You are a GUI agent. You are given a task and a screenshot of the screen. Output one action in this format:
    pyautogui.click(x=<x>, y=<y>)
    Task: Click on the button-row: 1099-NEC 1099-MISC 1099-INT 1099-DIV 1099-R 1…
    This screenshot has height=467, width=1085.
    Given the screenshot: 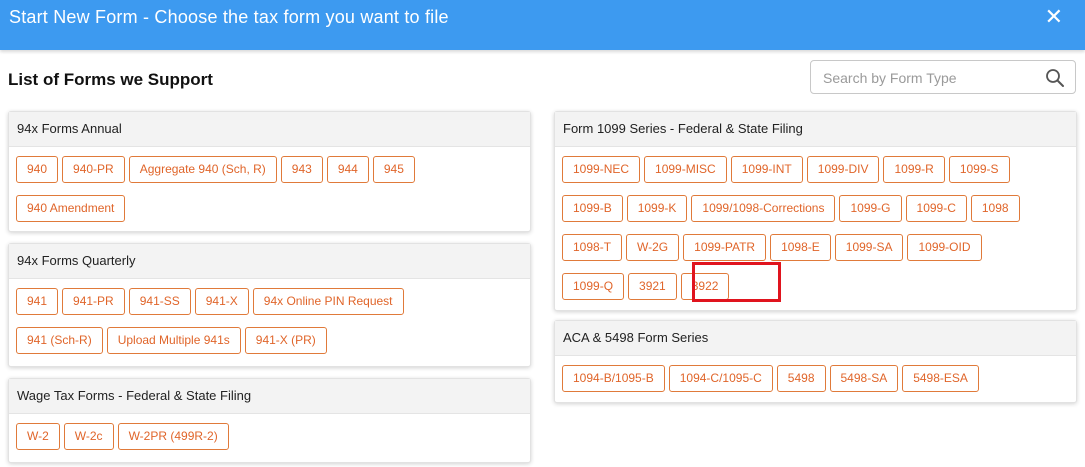 What is the action you would take?
    pyautogui.click(x=819, y=175)
    